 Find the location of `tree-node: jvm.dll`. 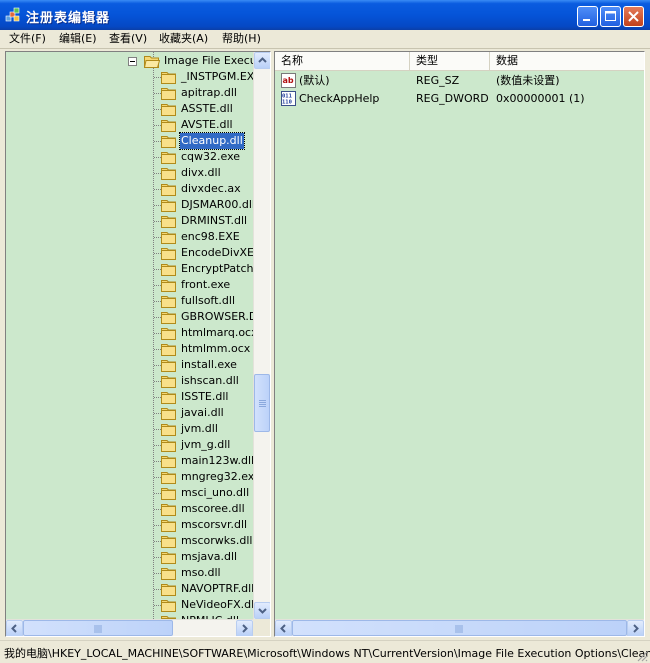

tree-node: jvm.dll is located at coordinates (129, 429).